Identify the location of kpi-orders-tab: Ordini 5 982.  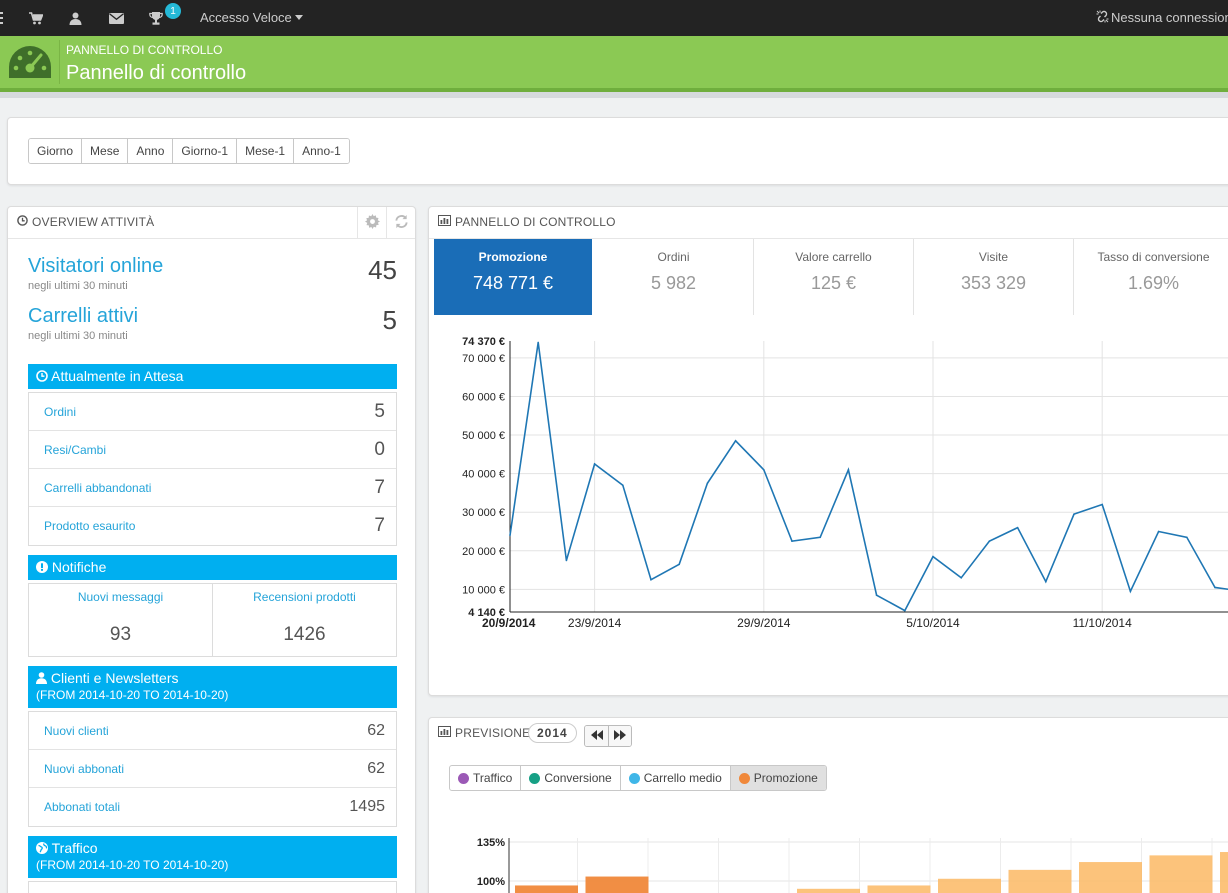
(674, 277).